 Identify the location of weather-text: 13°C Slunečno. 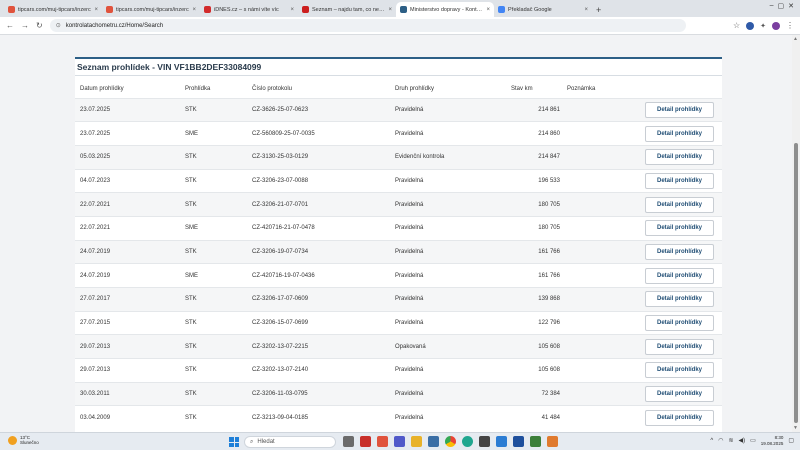
(29, 440).